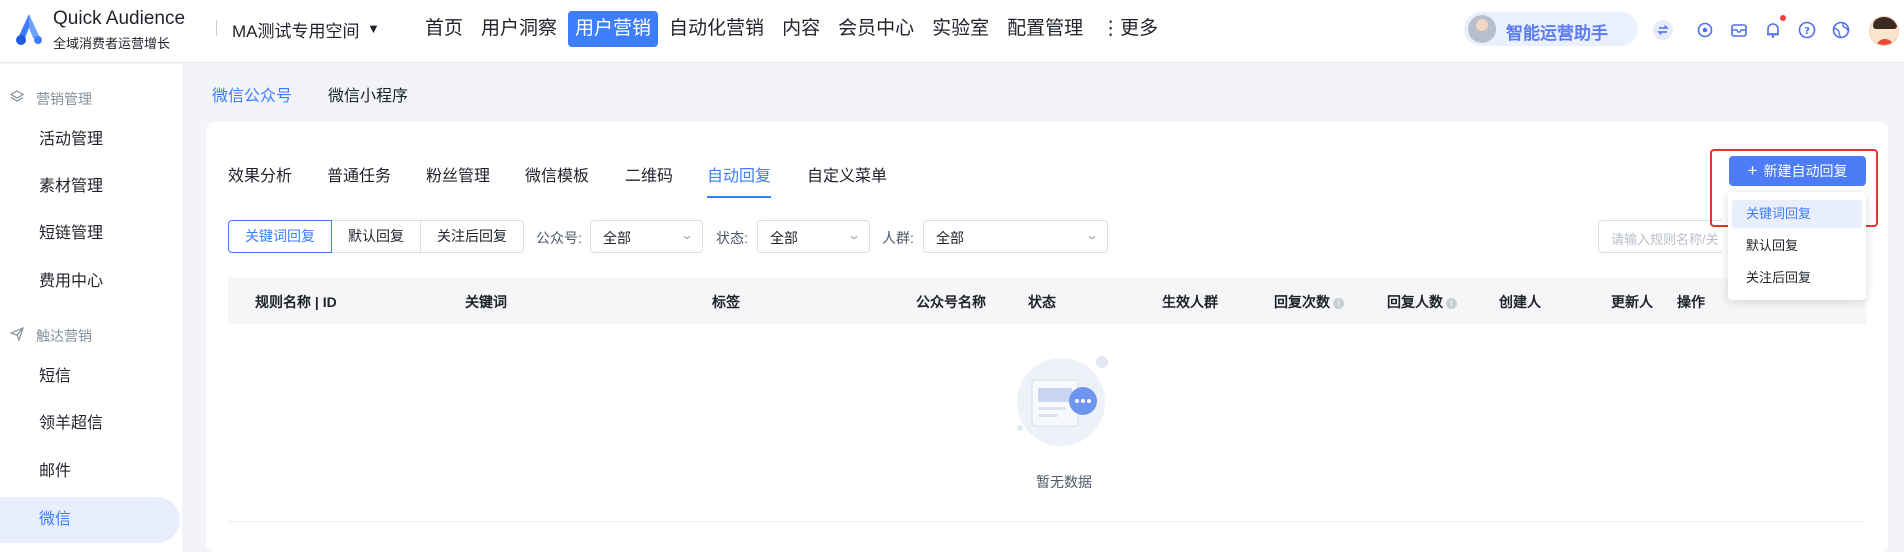 The height and width of the screenshot is (552, 1904). I want to click on menu-item-keyword-reply: 关键词回复, so click(1797, 214).